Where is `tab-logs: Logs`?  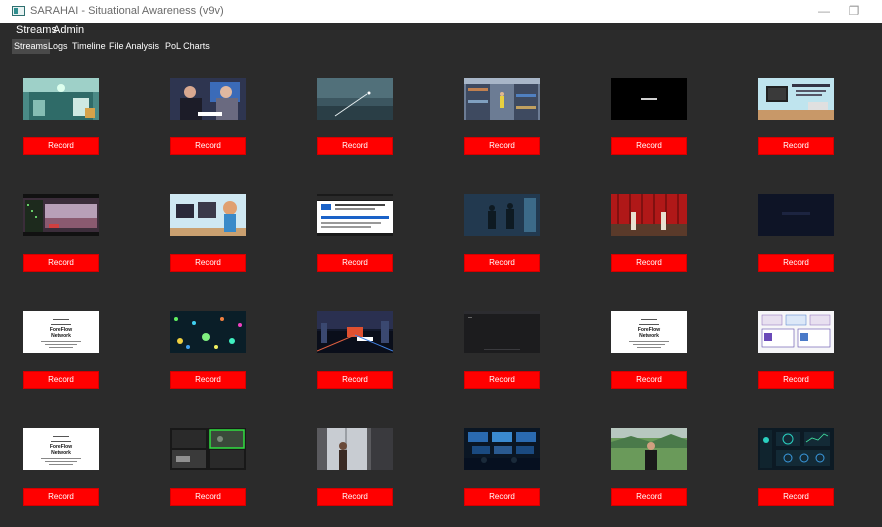 tab-logs: Logs is located at coordinates (58, 46).